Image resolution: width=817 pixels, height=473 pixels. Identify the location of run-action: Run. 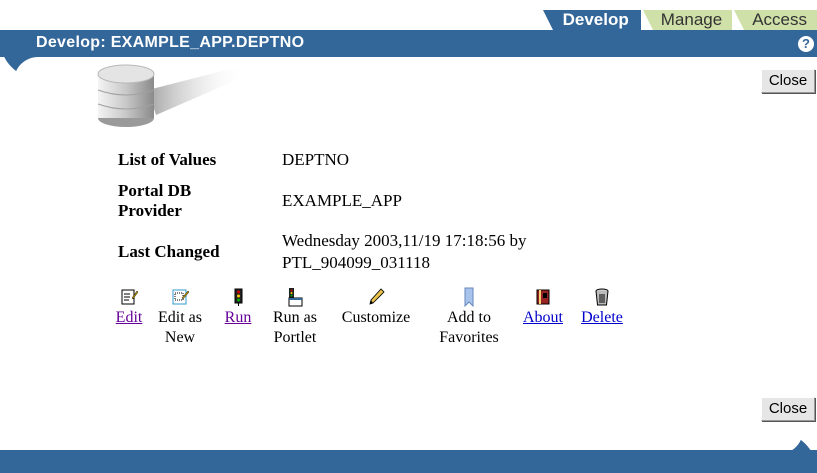
(238, 307).